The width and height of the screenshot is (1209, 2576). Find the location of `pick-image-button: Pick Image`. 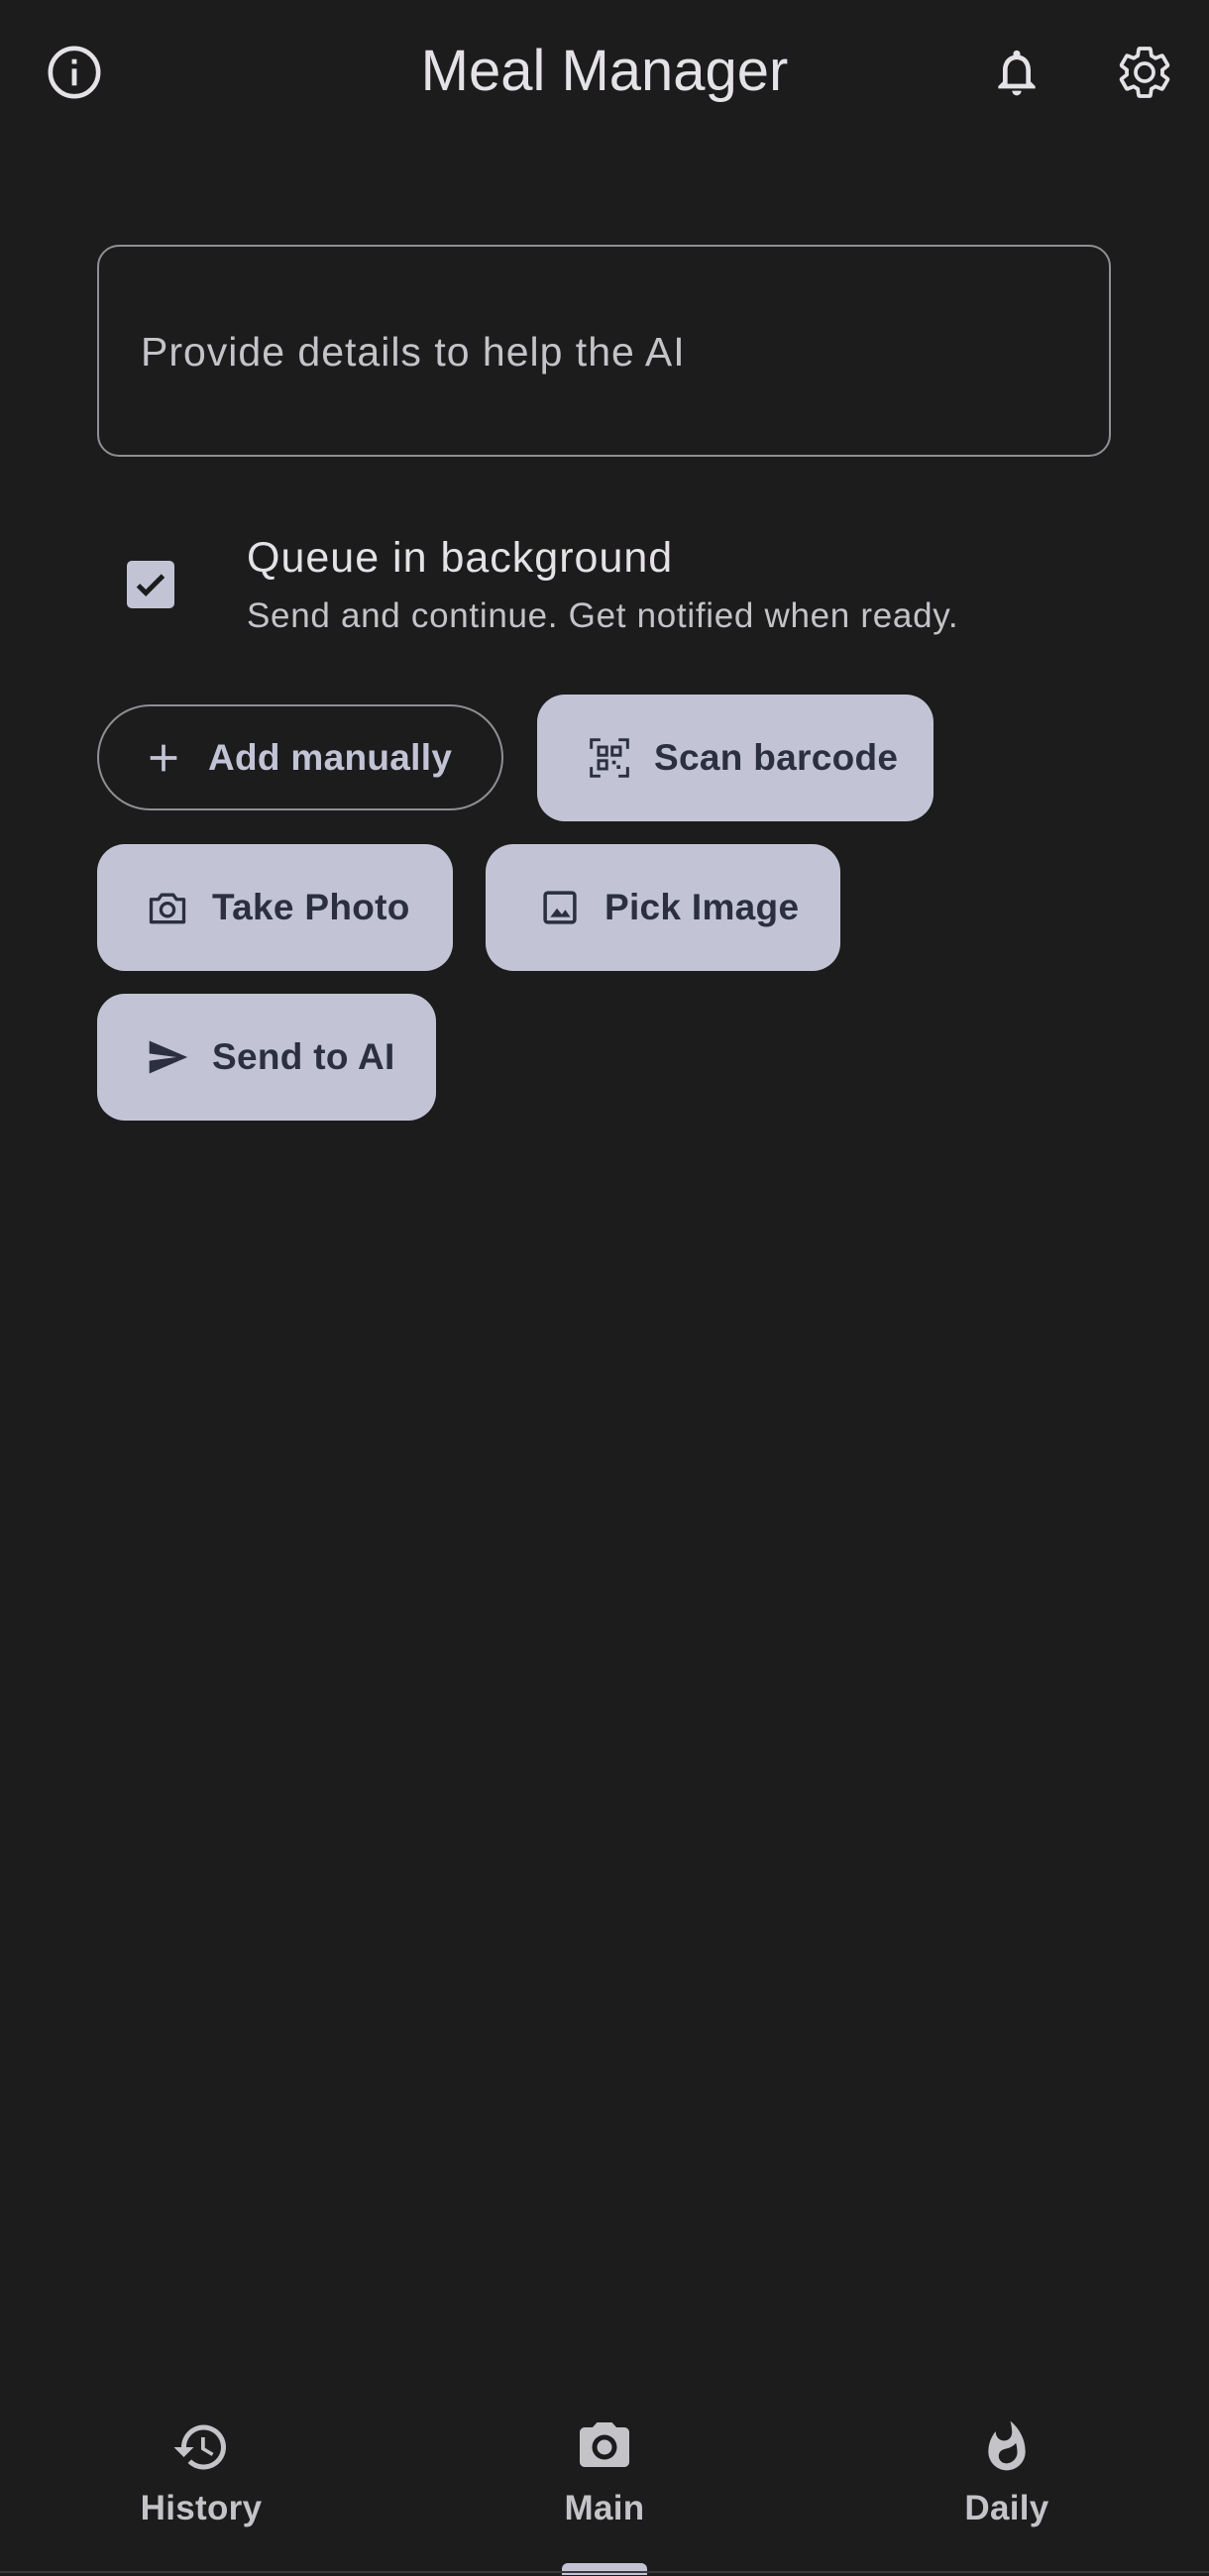

pick-image-button: Pick Image is located at coordinates (663, 907).